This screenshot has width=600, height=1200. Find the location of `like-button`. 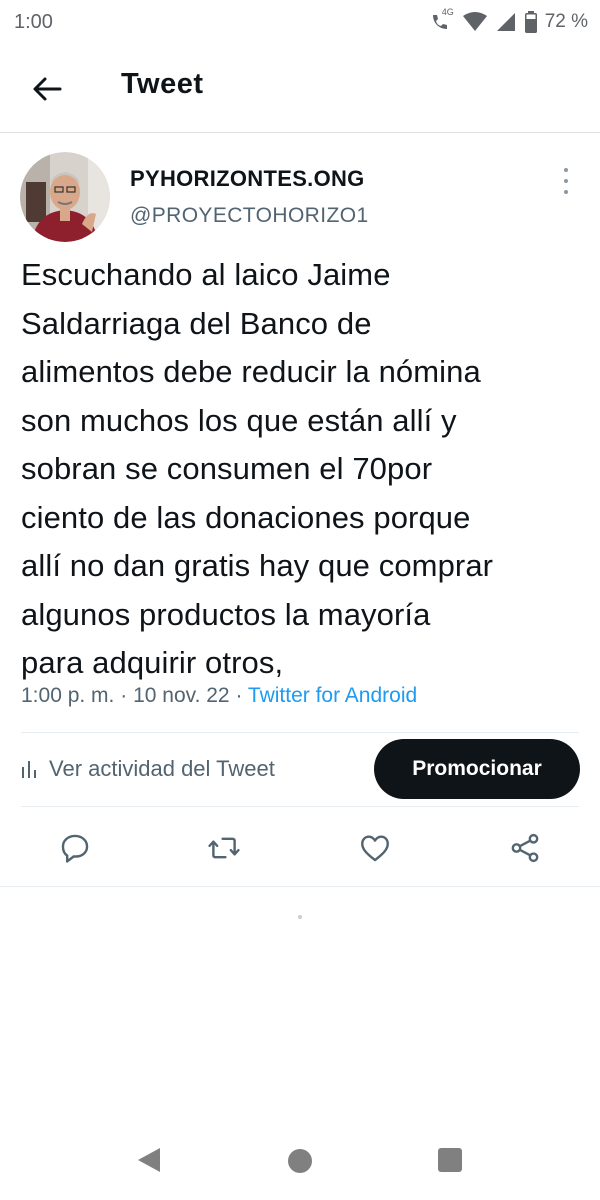

like-button is located at coordinates (375, 848).